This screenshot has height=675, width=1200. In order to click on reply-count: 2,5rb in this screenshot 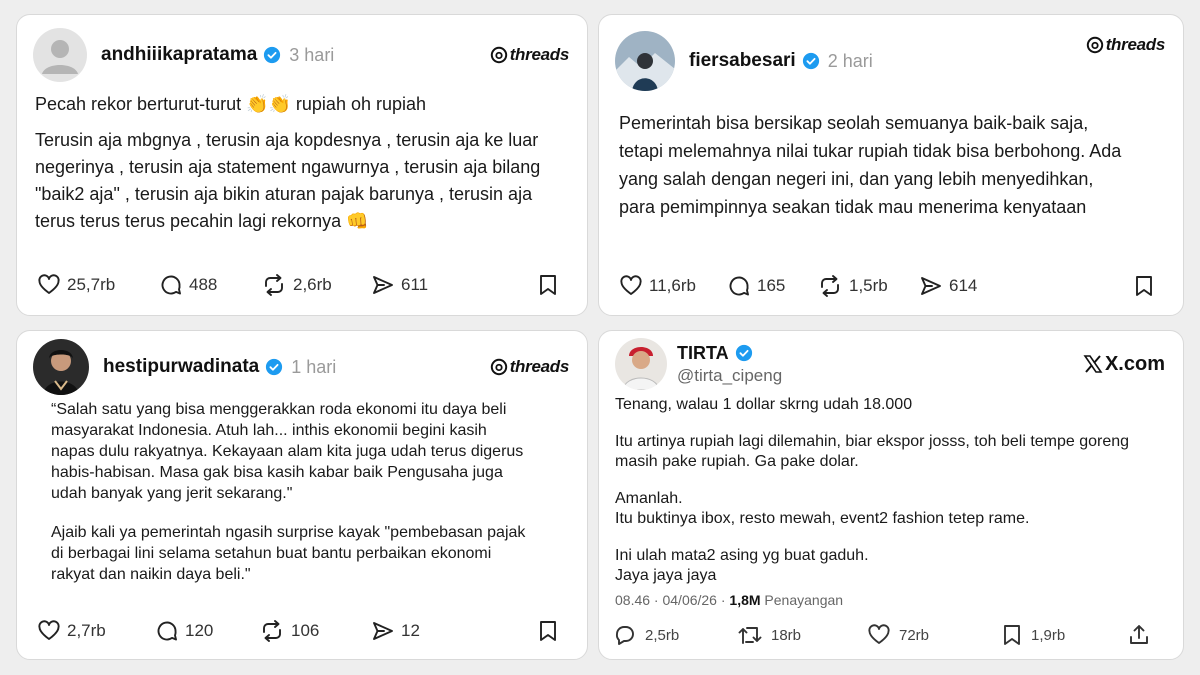, I will do `click(662, 635)`.